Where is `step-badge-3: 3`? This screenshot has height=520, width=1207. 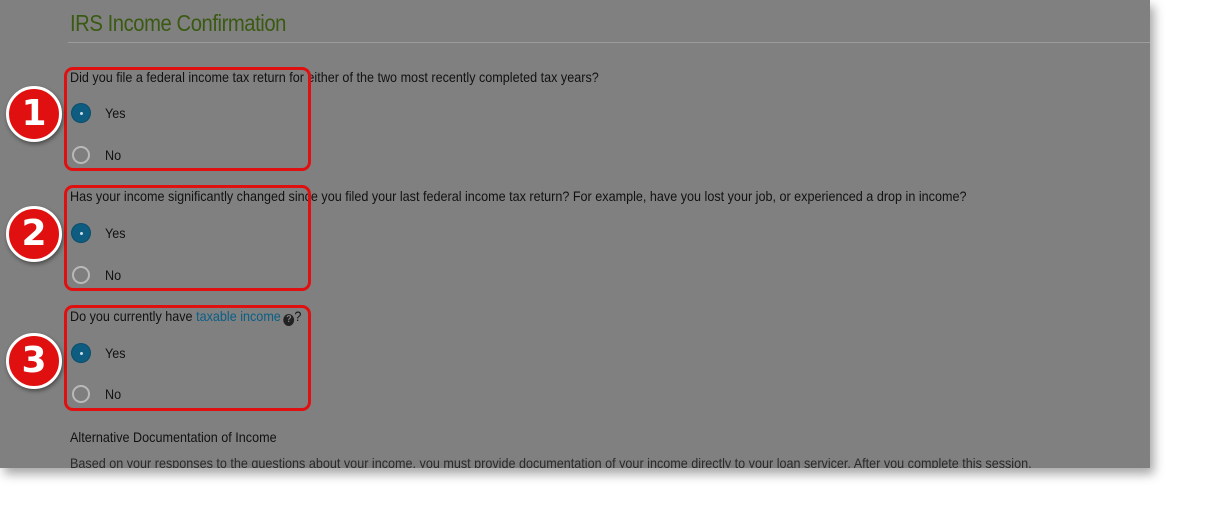 step-badge-3: 3 is located at coordinates (34, 361).